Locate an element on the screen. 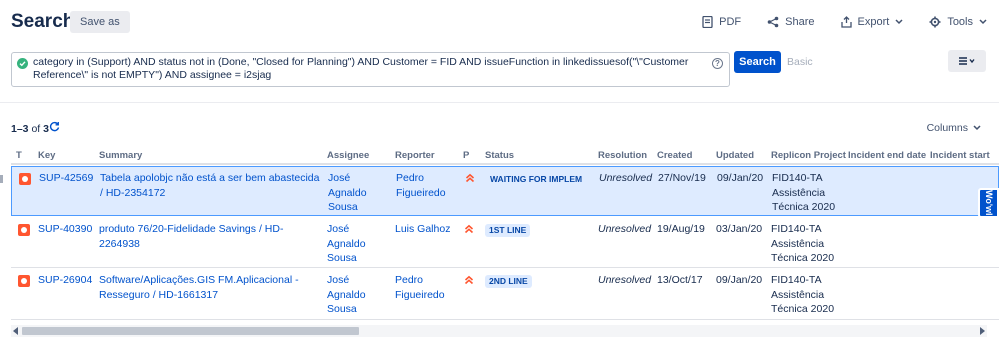 The width and height of the screenshot is (999, 353). created-date: 19/Aug/19 is located at coordinates (681, 229).